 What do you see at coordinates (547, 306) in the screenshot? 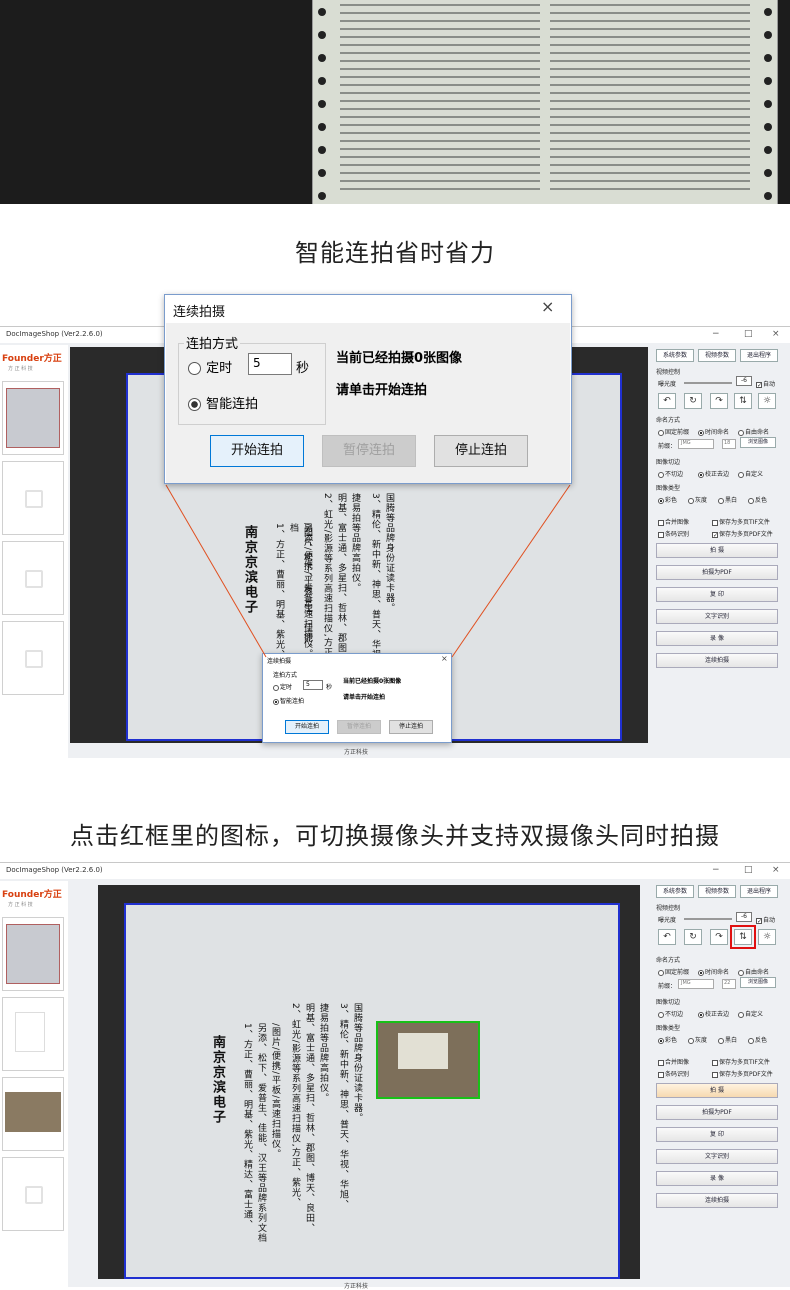
I see `dialog-close-icon: ×` at bounding box center [547, 306].